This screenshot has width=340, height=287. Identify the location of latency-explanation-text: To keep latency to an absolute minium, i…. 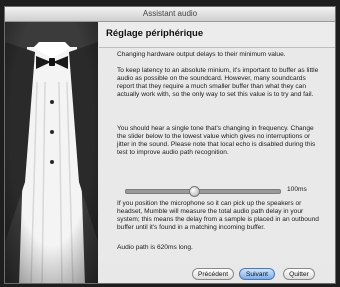
(218, 83).